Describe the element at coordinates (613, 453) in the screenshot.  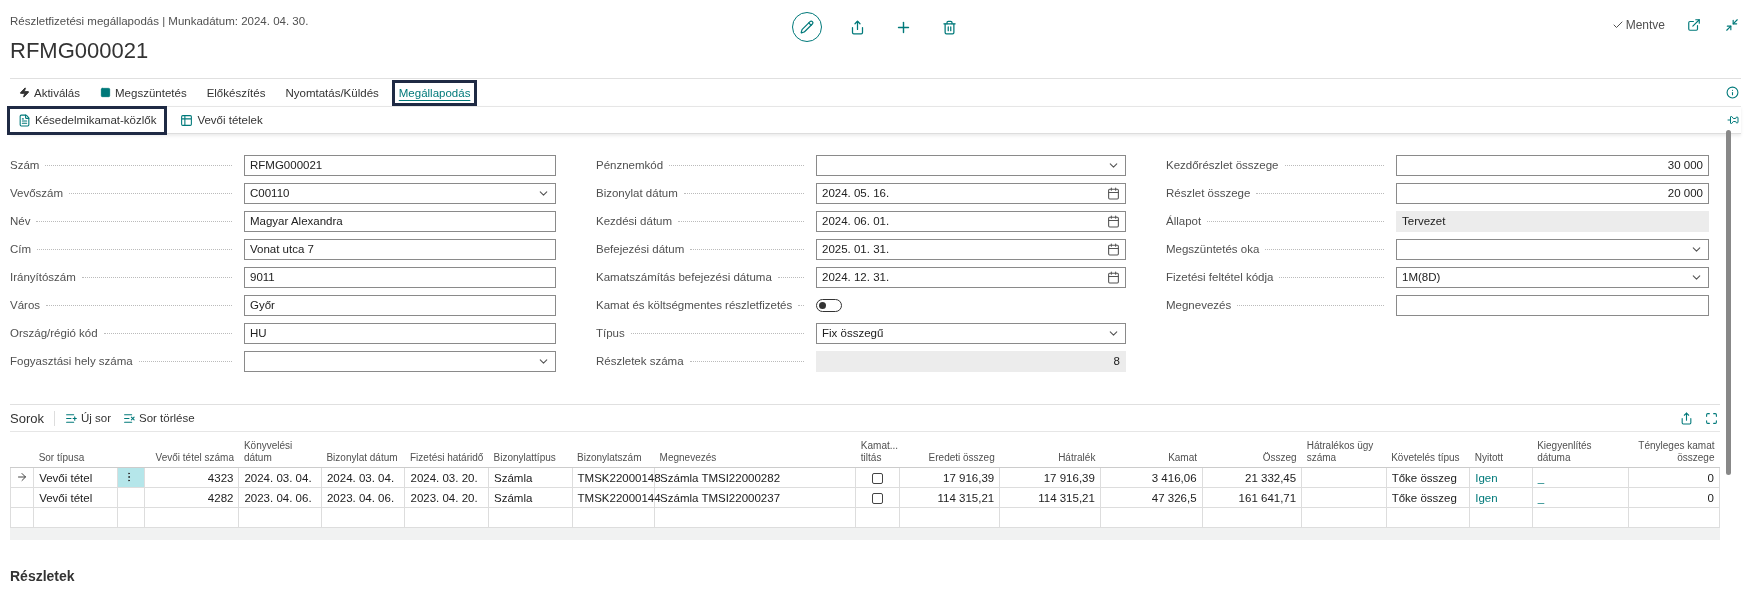
I see `column-header: Bizonylatszám` at that location.